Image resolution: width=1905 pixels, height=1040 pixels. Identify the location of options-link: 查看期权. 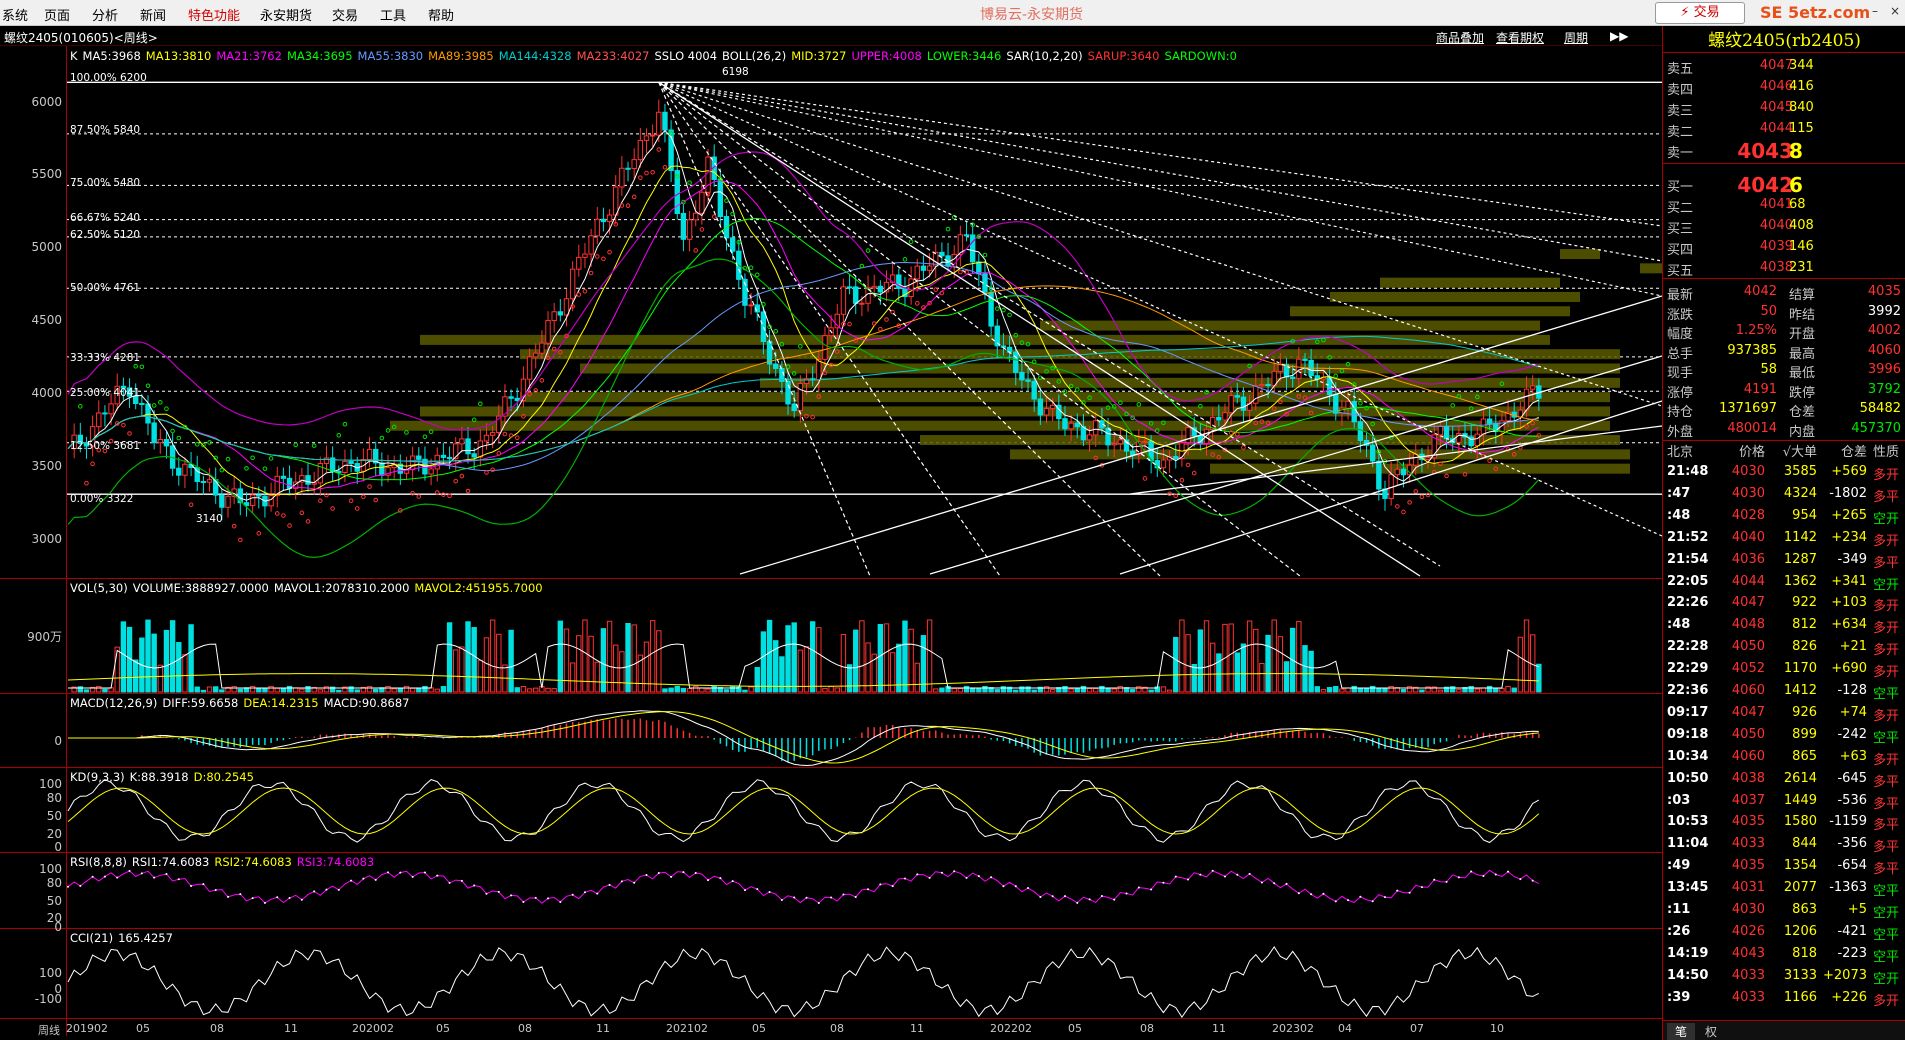
(1520, 37).